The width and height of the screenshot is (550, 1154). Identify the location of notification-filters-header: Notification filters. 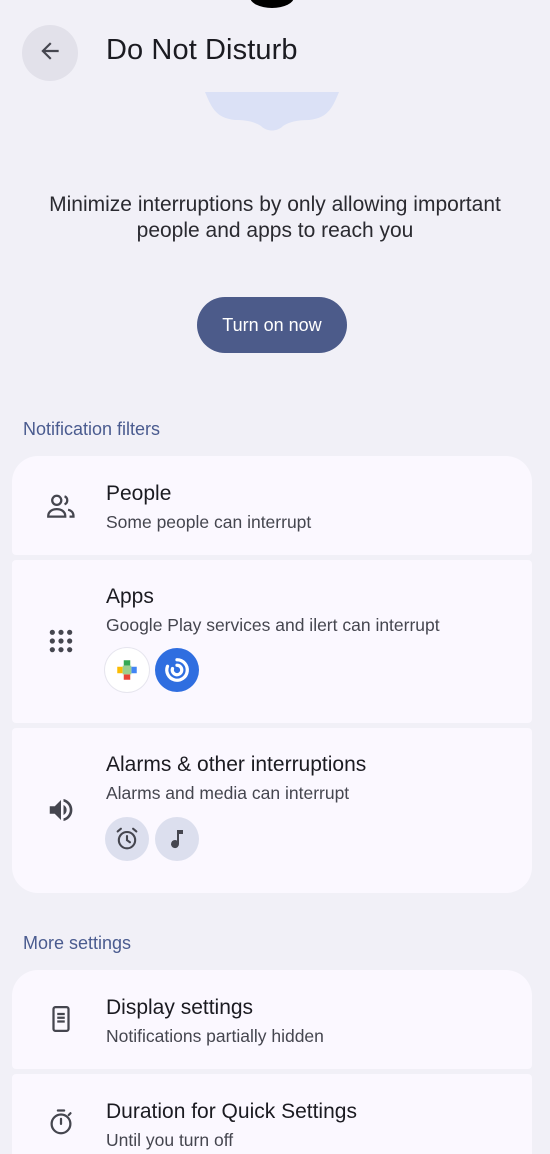
(92, 429).